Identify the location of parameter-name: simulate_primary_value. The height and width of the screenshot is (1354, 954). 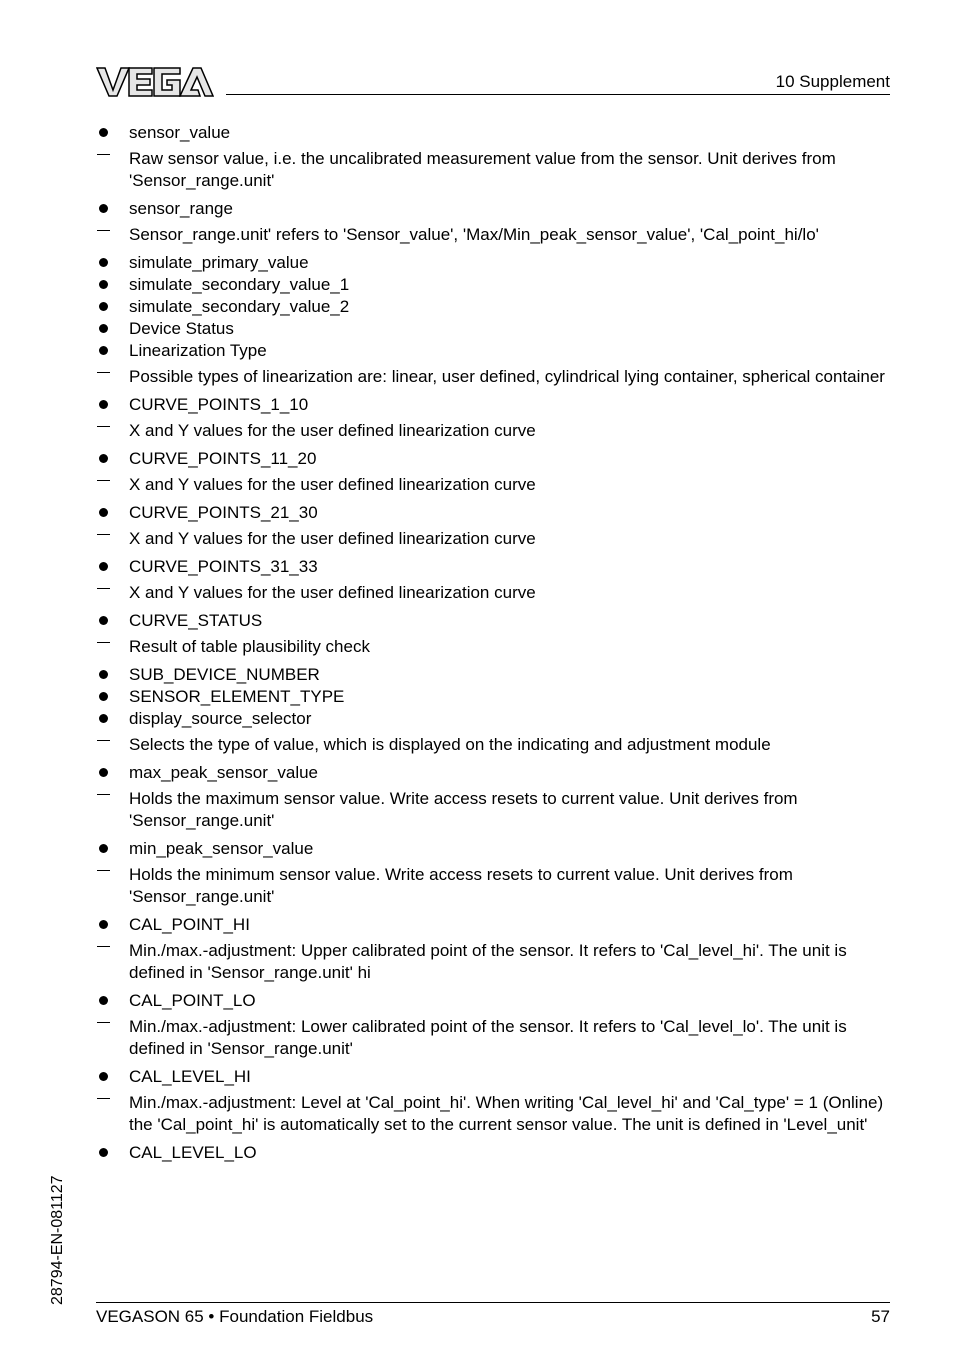
(493, 263).